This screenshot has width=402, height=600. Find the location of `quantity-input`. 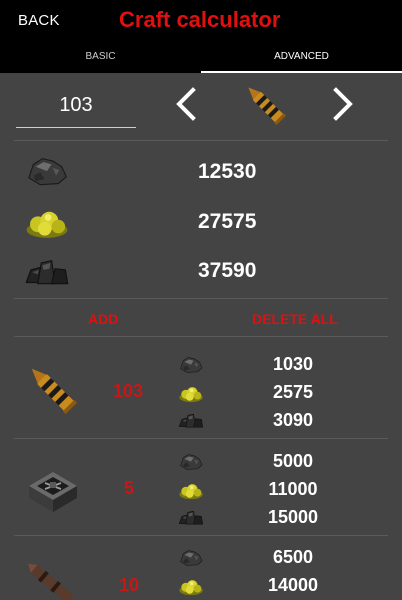

quantity-input is located at coordinates (76, 106).